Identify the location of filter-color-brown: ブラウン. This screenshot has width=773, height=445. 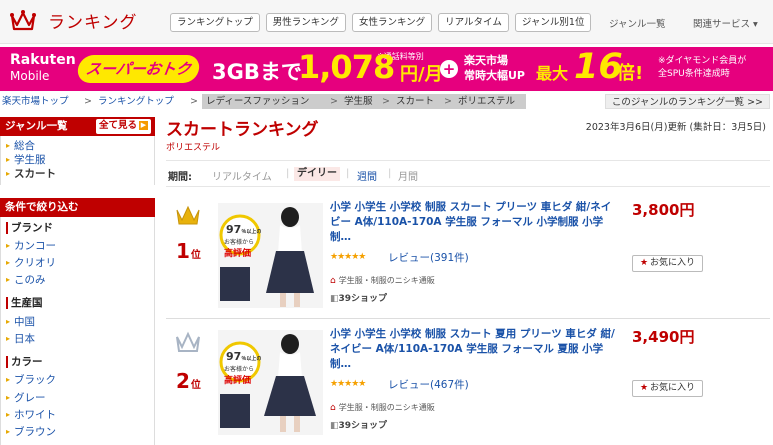
(31, 432).